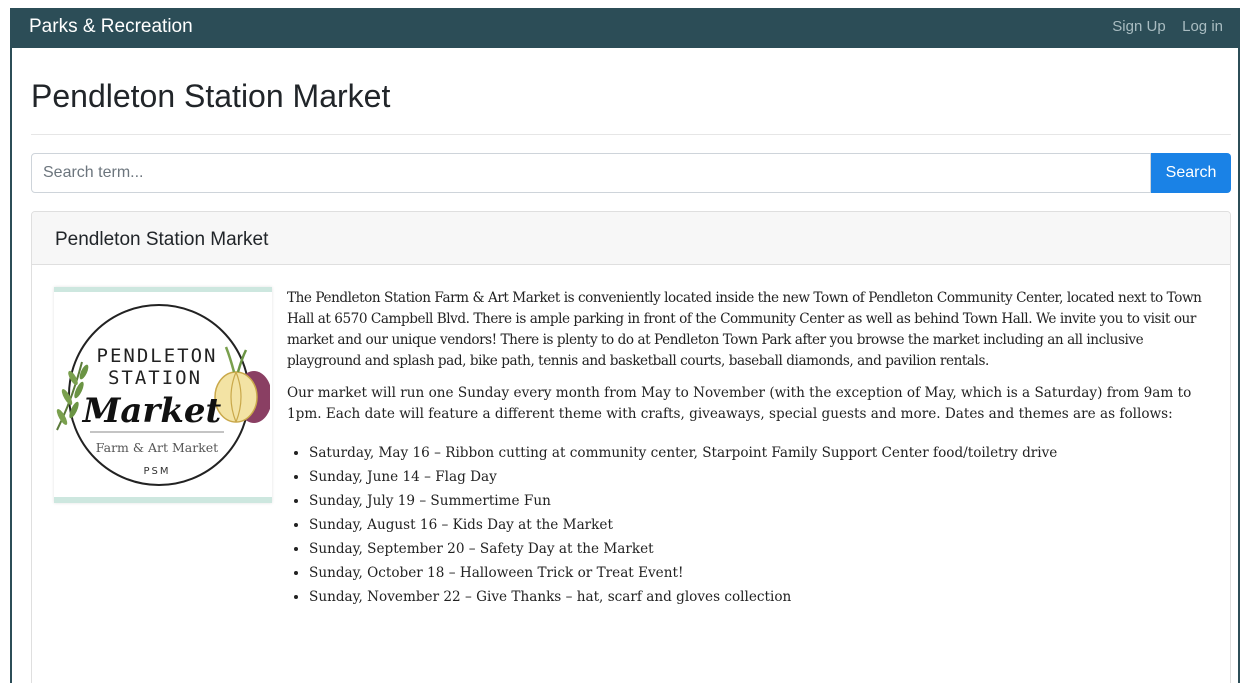 The image size is (1255, 683). Describe the element at coordinates (1191, 173) in the screenshot. I see `search-button: Search` at that location.